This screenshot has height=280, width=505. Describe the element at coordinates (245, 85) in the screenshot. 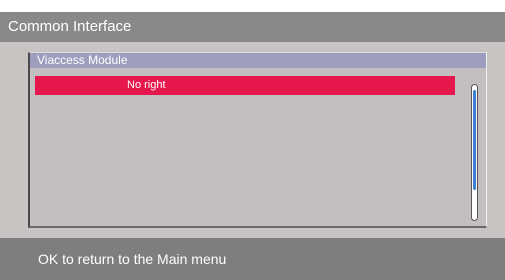

I see `list-item: No right` at that location.